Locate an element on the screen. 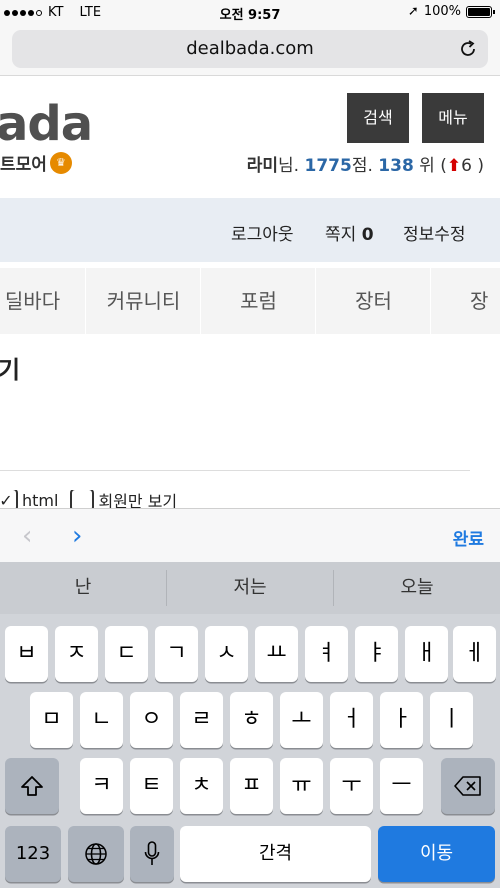  battery-icon is located at coordinates (480, 11).